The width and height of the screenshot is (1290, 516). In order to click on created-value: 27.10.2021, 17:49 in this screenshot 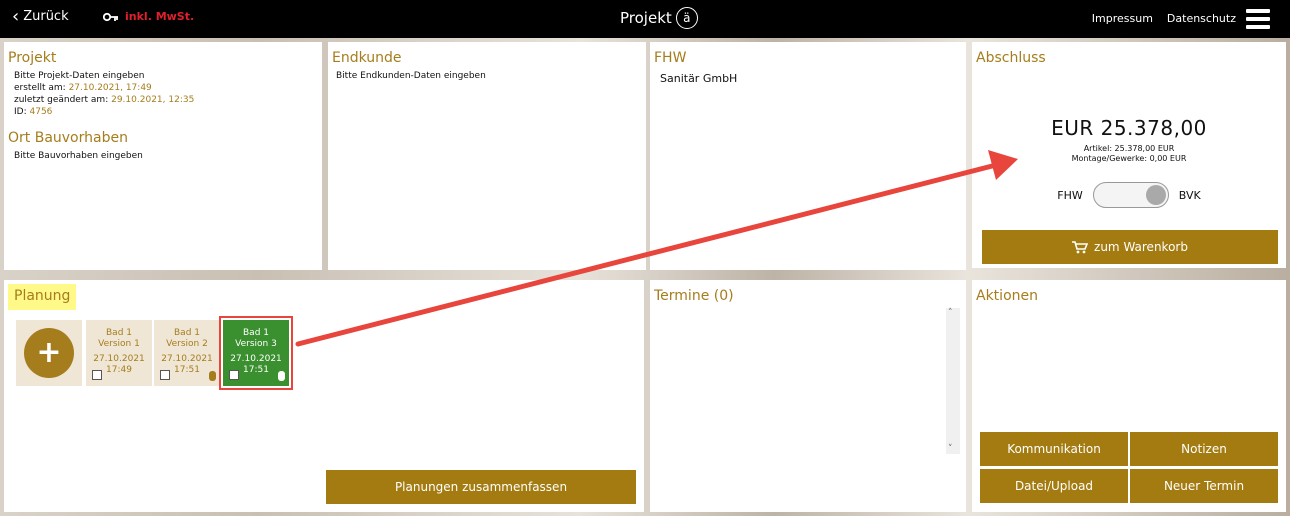, I will do `click(110, 88)`.